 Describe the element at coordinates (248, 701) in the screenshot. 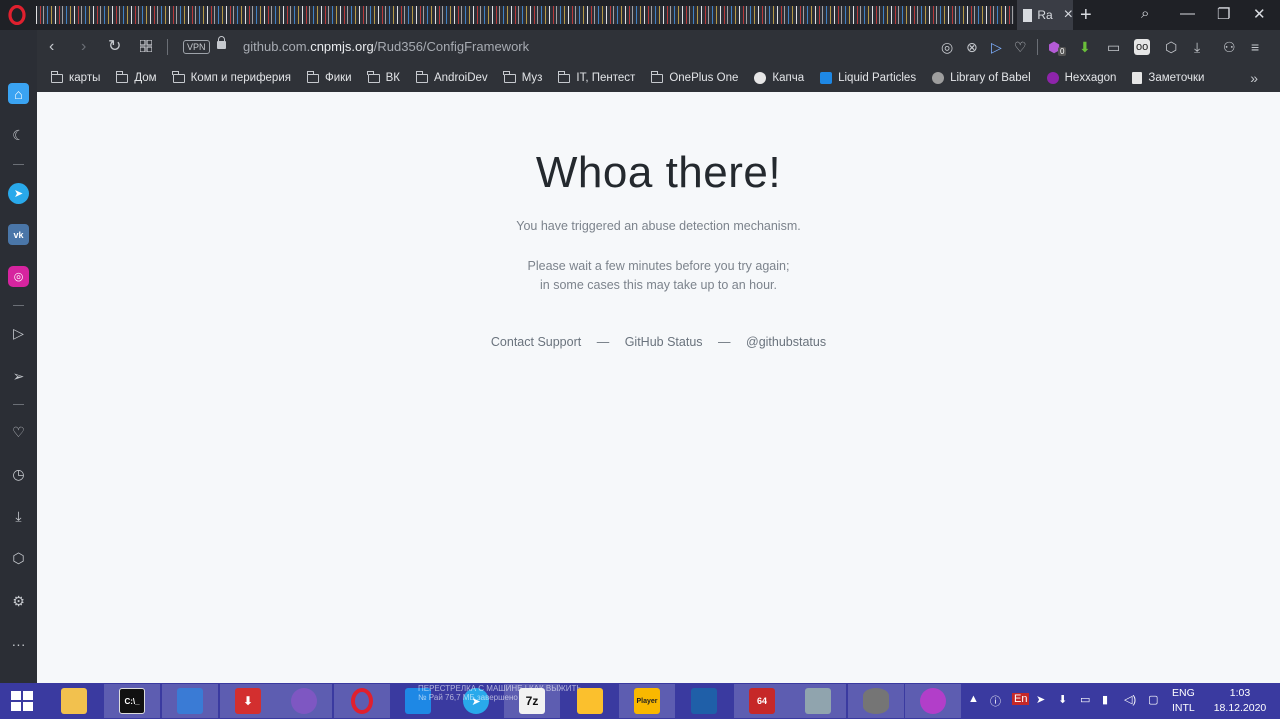

I see `taskbar-app-downloader: ⬇` at that location.